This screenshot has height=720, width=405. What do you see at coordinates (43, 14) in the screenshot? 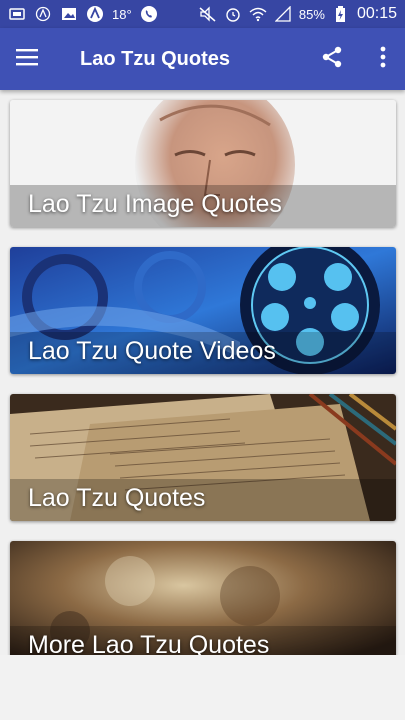
I see `avast-icon` at bounding box center [43, 14].